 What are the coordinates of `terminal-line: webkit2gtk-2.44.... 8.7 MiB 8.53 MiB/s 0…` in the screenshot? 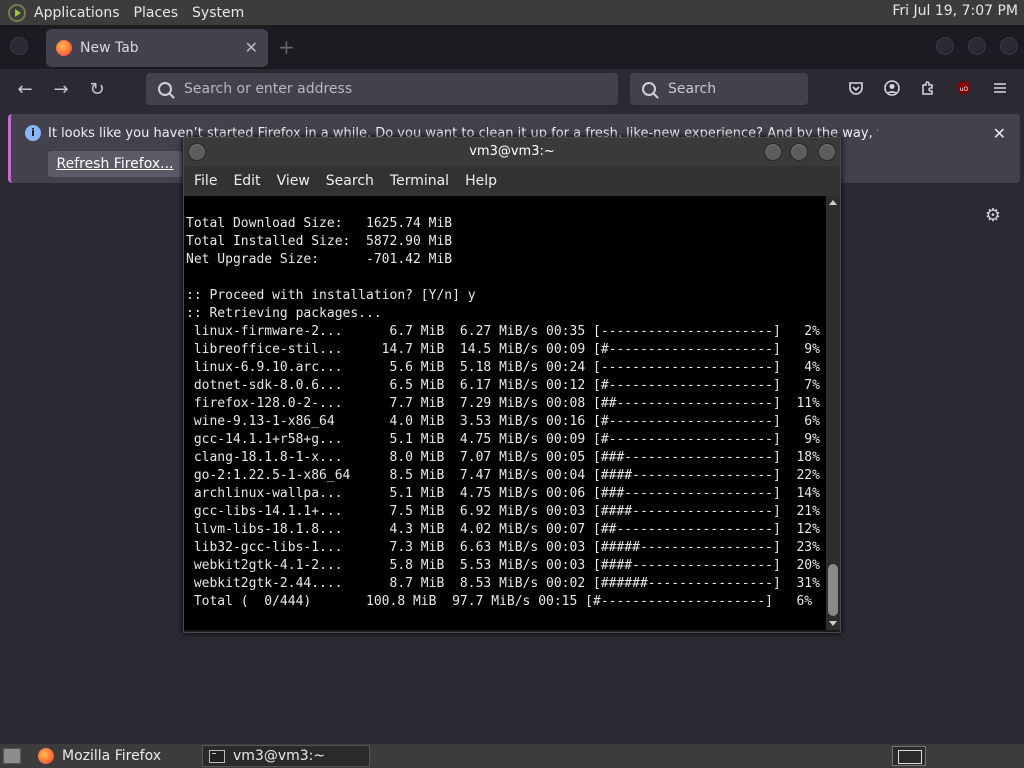 It's located at (503, 583).